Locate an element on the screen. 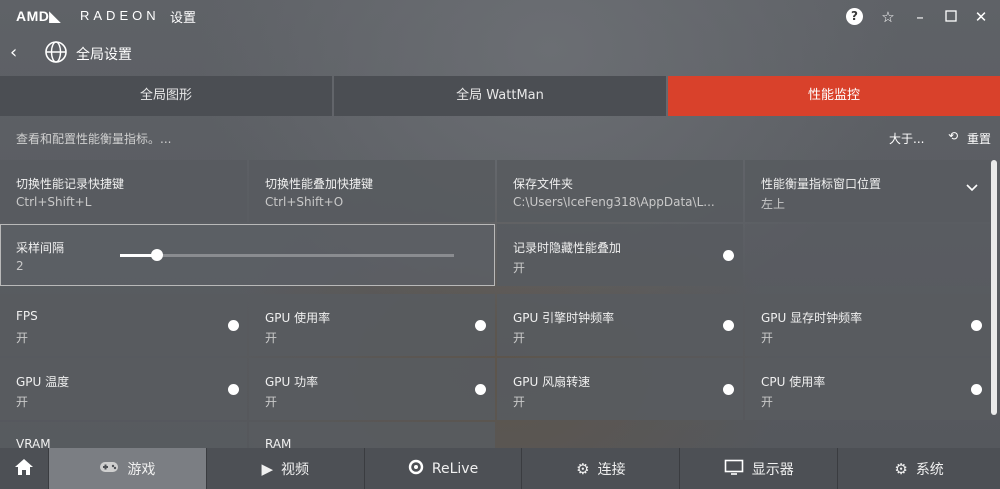 The width and height of the screenshot is (1000, 489). nav-label: 游戏 is located at coordinates (141, 469).